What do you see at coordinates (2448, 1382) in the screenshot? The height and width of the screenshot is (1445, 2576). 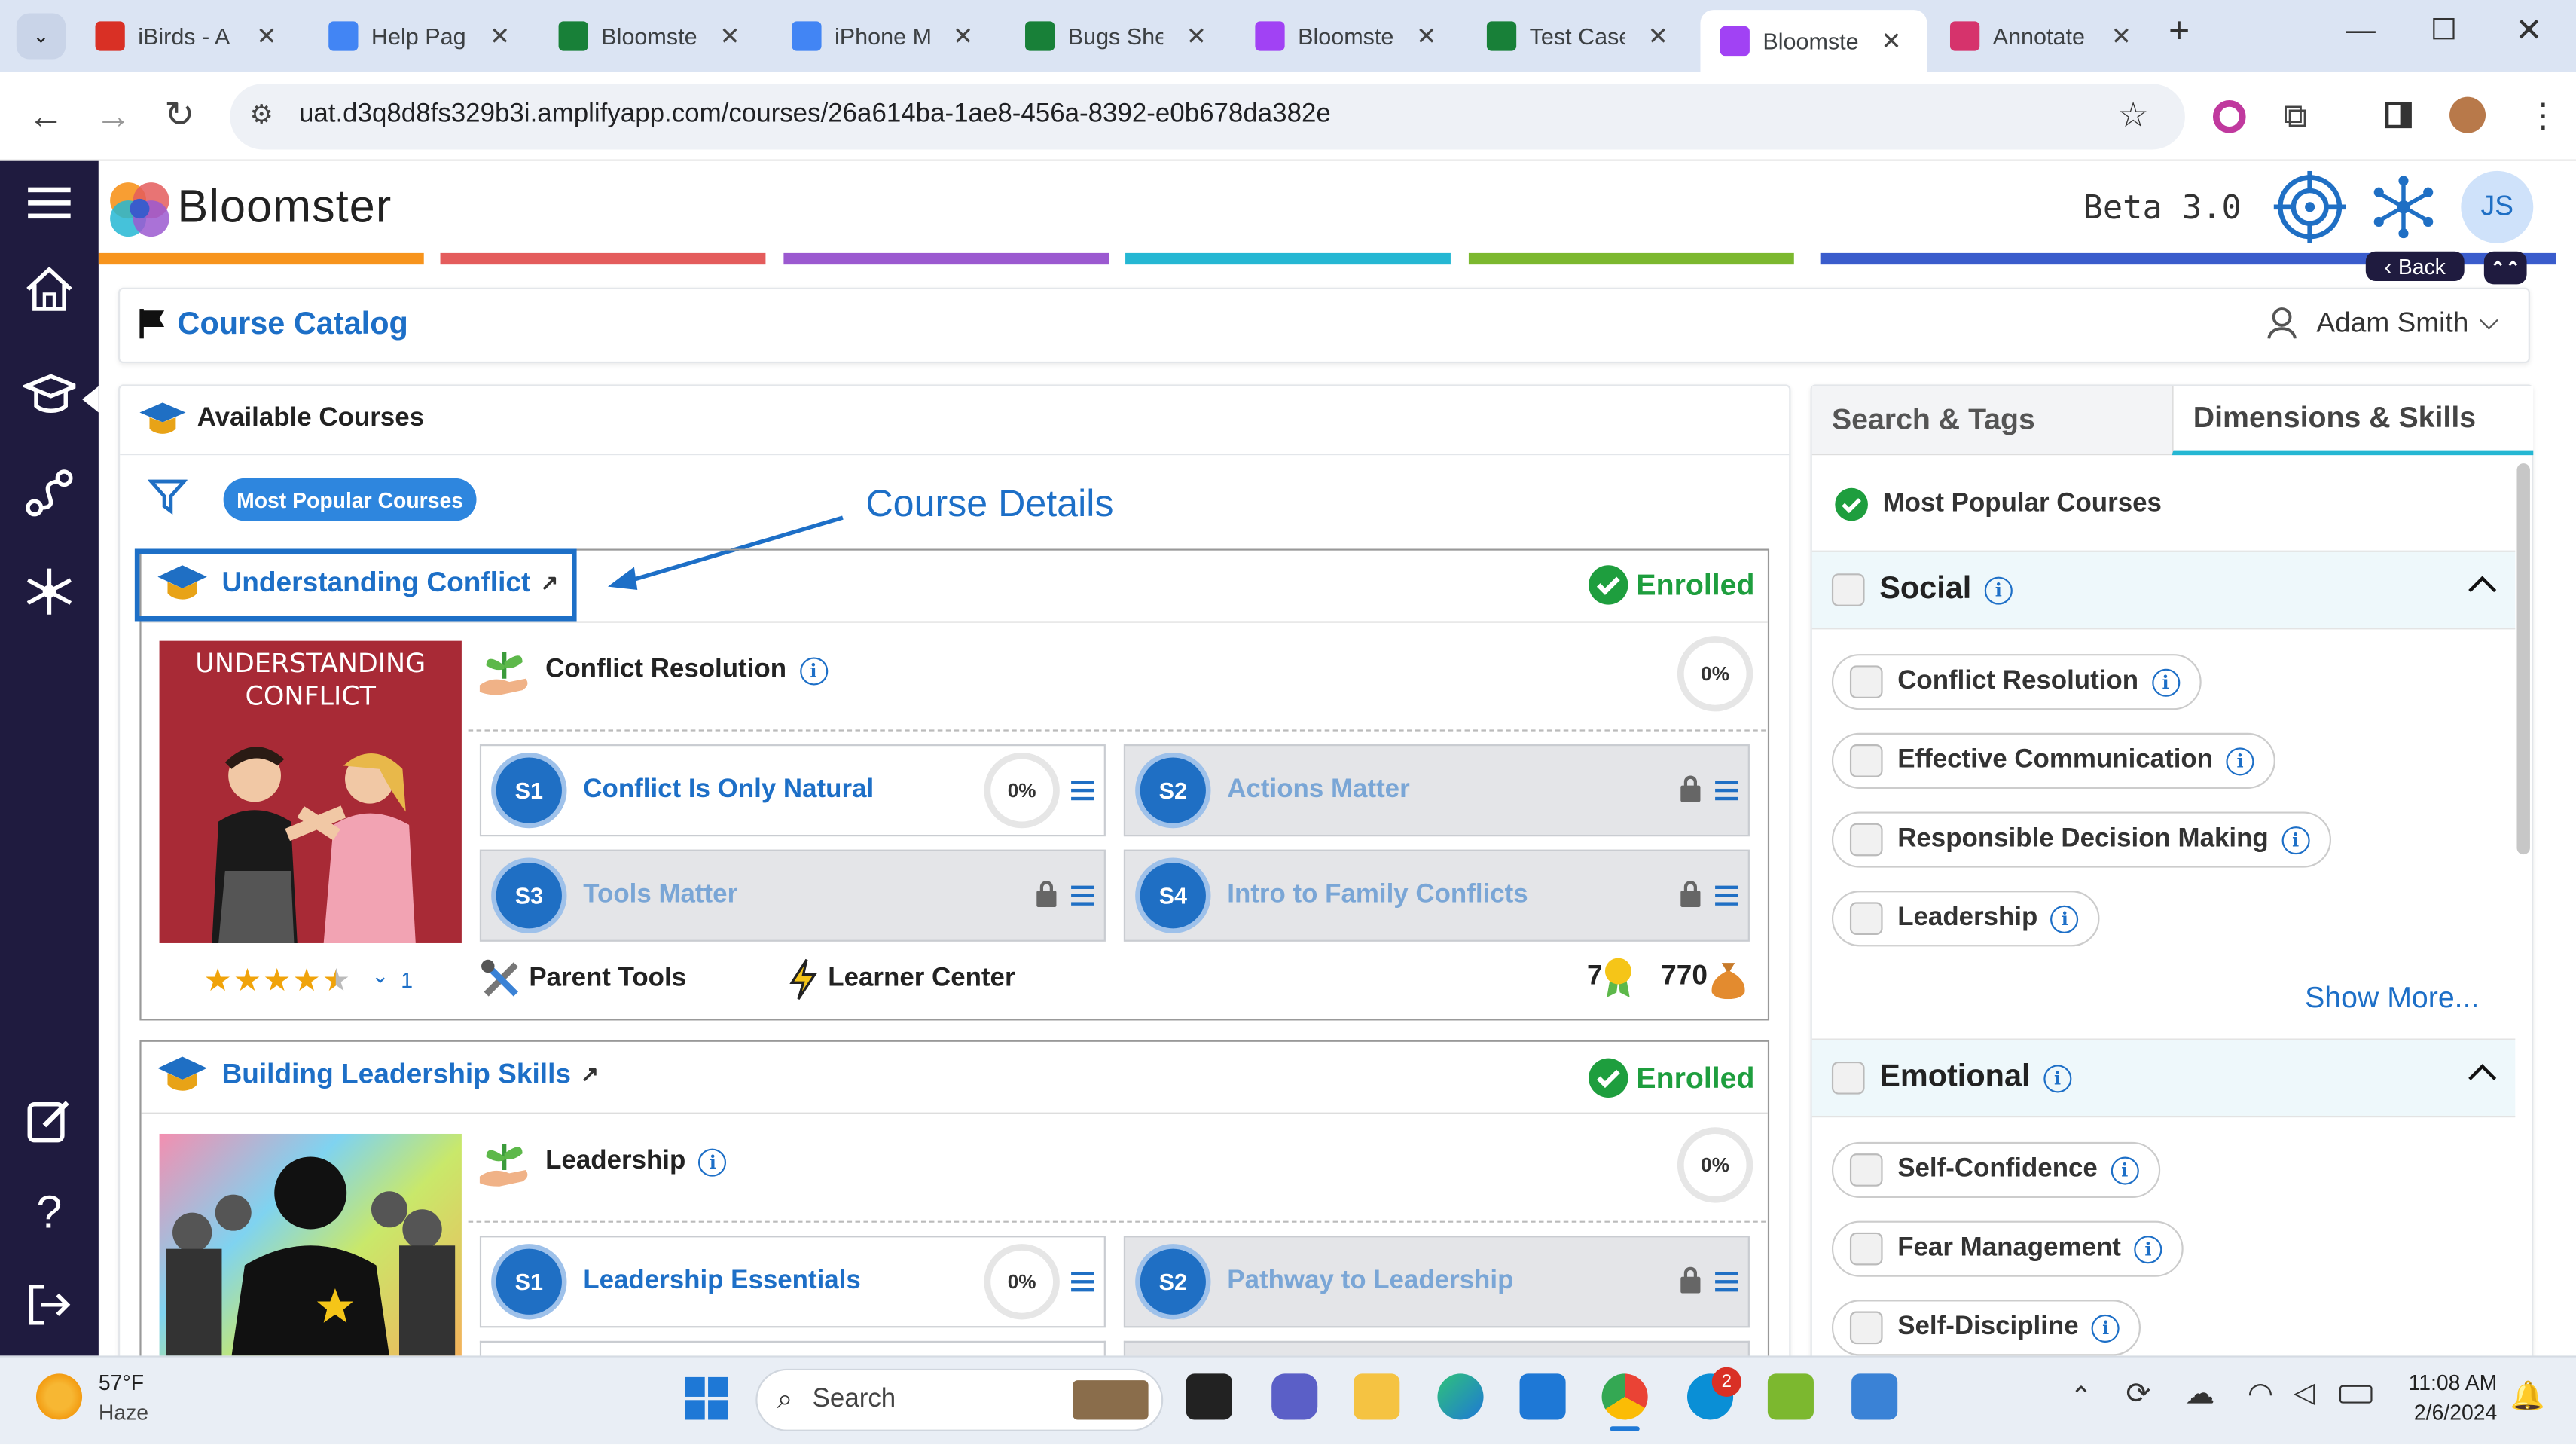 I see `clock-time: 11:08 AM` at bounding box center [2448, 1382].